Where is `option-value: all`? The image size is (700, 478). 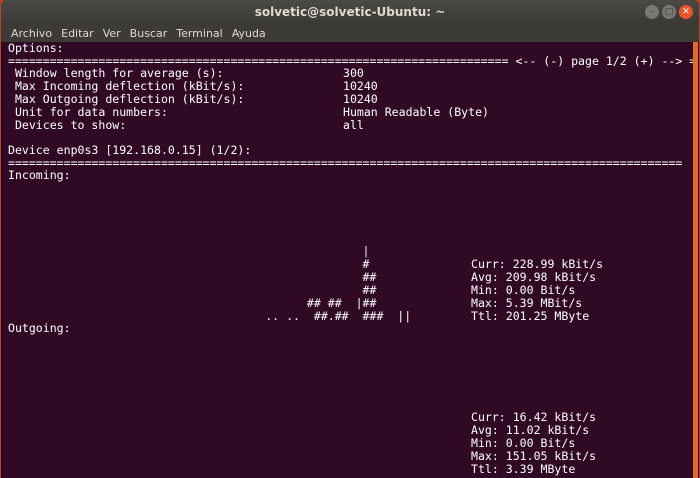
option-value: all is located at coordinates (353, 125).